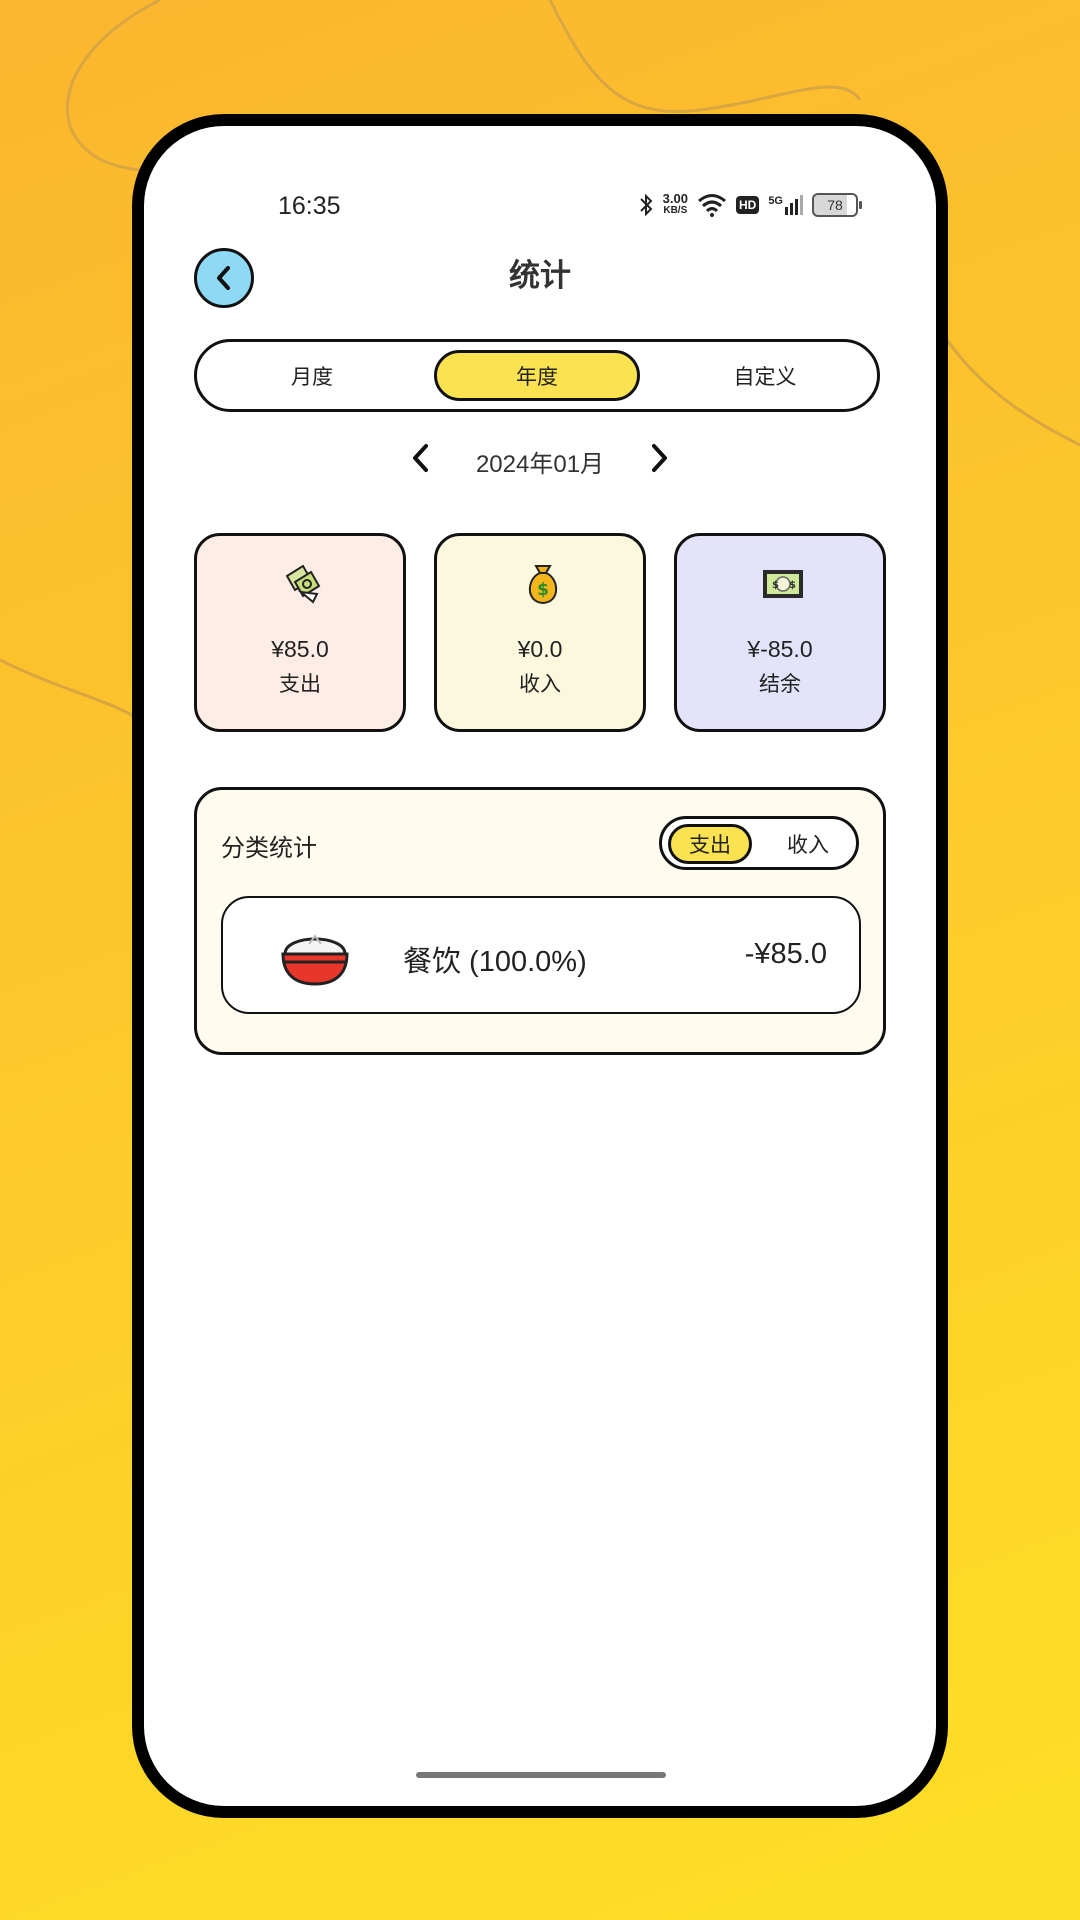 The image size is (1080, 1920). What do you see at coordinates (540, 464) in the screenshot?
I see `date-label: 2024年01月` at bounding box center [540, 464].